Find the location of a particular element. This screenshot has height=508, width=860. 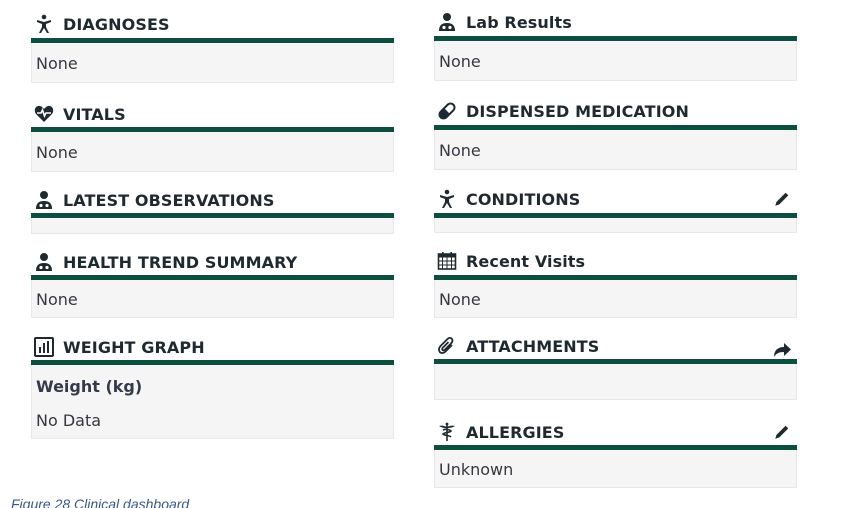

allergies-header: ALLERGIES is located at coordinates (615, 432).